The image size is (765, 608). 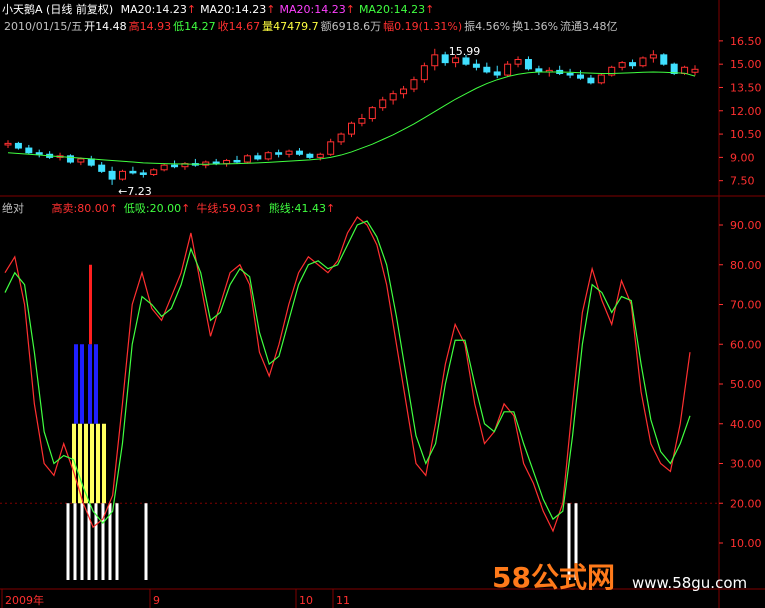 What do you see at coordinates (746, 64) in the screenshot?
I see `price-tick-label-1: 15.00` at bounding box center [746, 64].